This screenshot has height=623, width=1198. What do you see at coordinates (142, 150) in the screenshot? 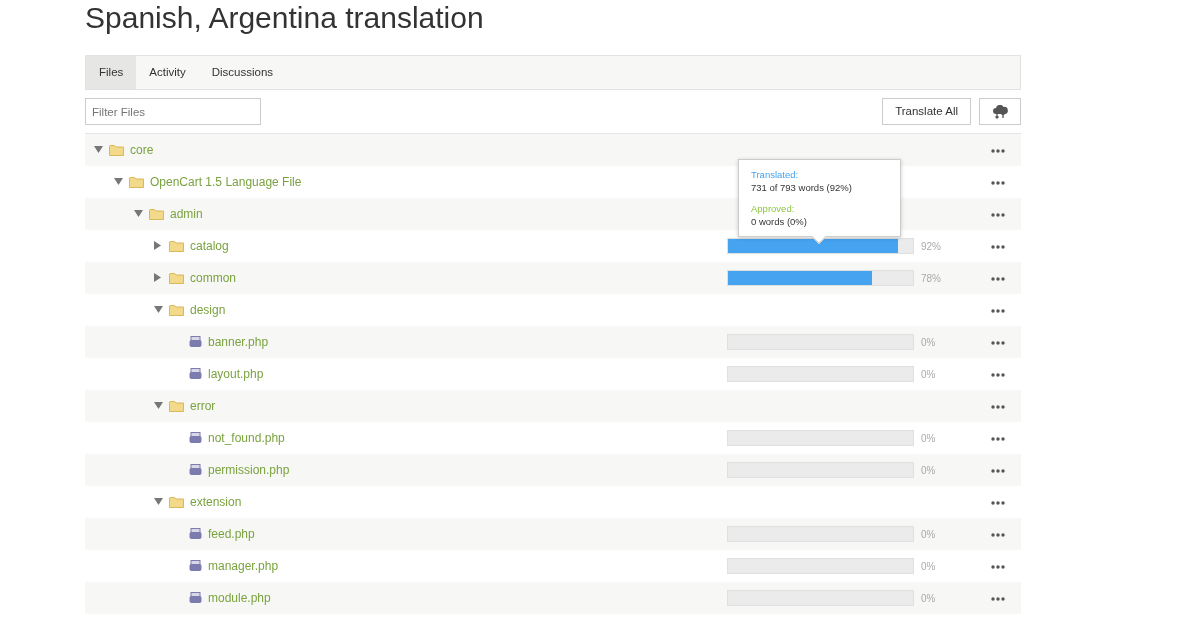
I see `folder-link: core` at bounding box center [142, 150].